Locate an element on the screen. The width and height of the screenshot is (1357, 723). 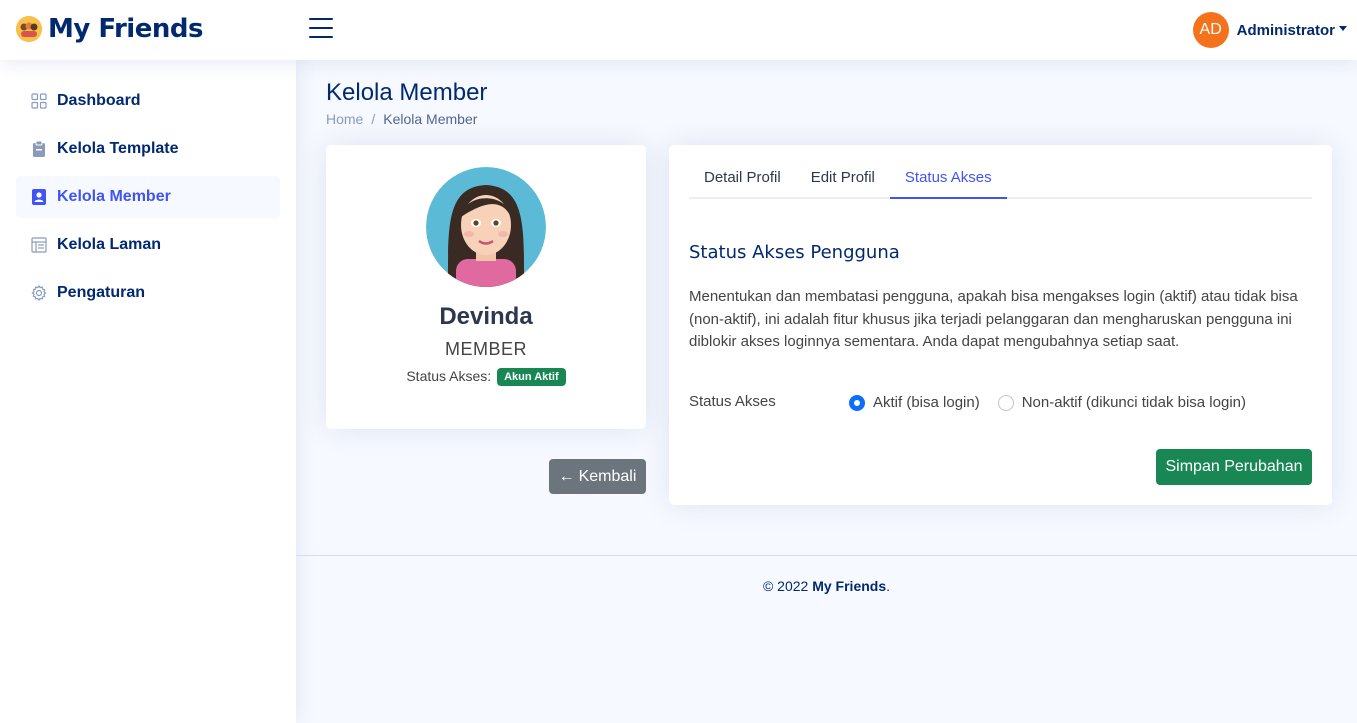
status-label: Status Akses: is located at coordinates (449, 376).